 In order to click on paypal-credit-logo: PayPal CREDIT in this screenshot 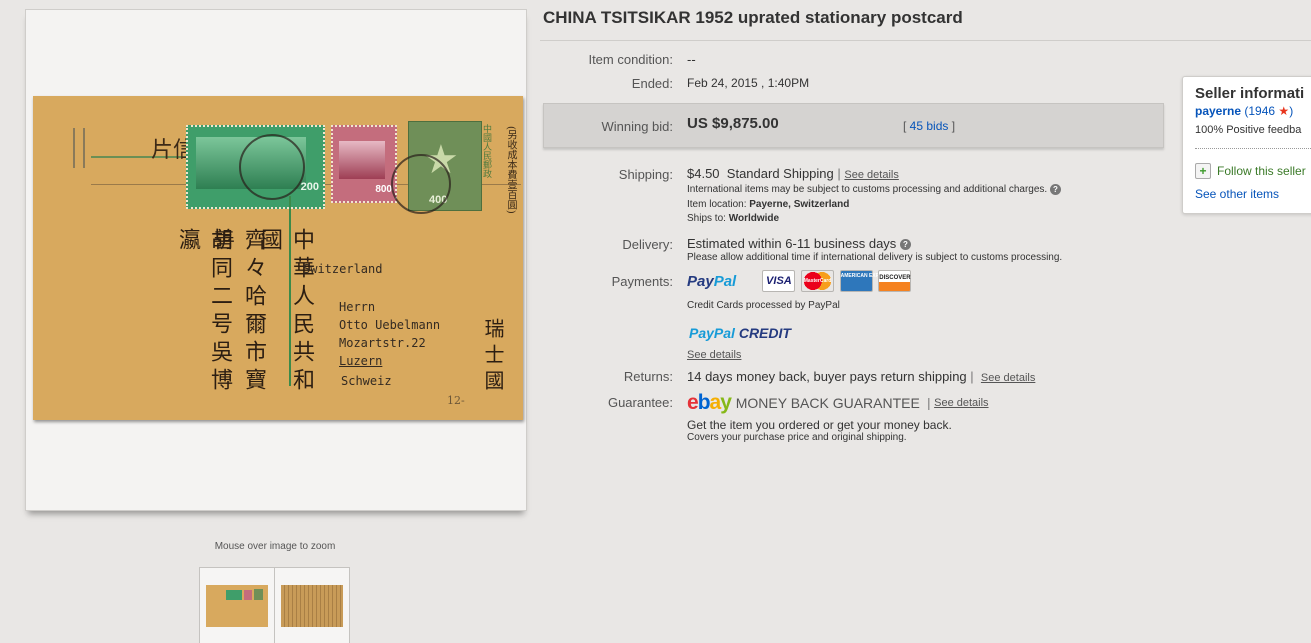, I will do `click(740, 333)`.